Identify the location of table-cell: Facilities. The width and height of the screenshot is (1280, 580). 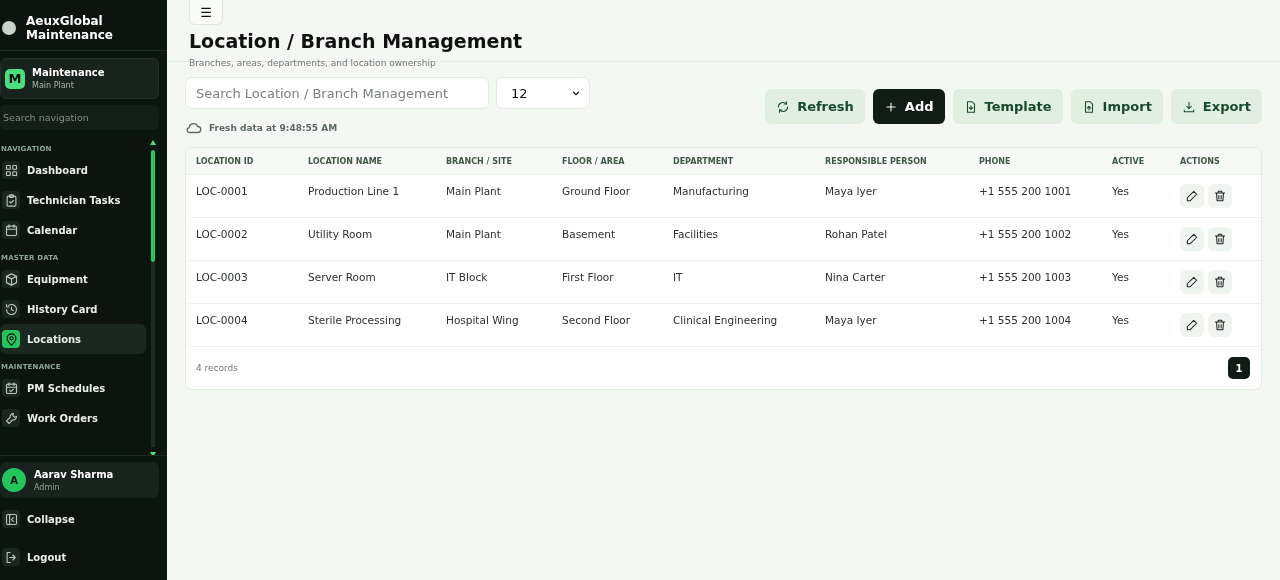
(739, 239).